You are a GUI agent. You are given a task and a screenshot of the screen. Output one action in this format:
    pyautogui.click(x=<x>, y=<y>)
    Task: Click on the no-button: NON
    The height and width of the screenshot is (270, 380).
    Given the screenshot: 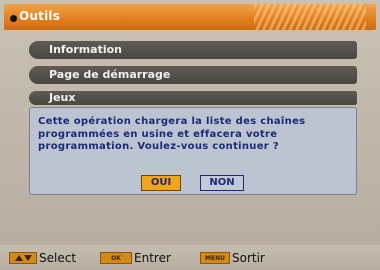 What is the action you would take?
    pyautogui.click(x=222, y=183)
    